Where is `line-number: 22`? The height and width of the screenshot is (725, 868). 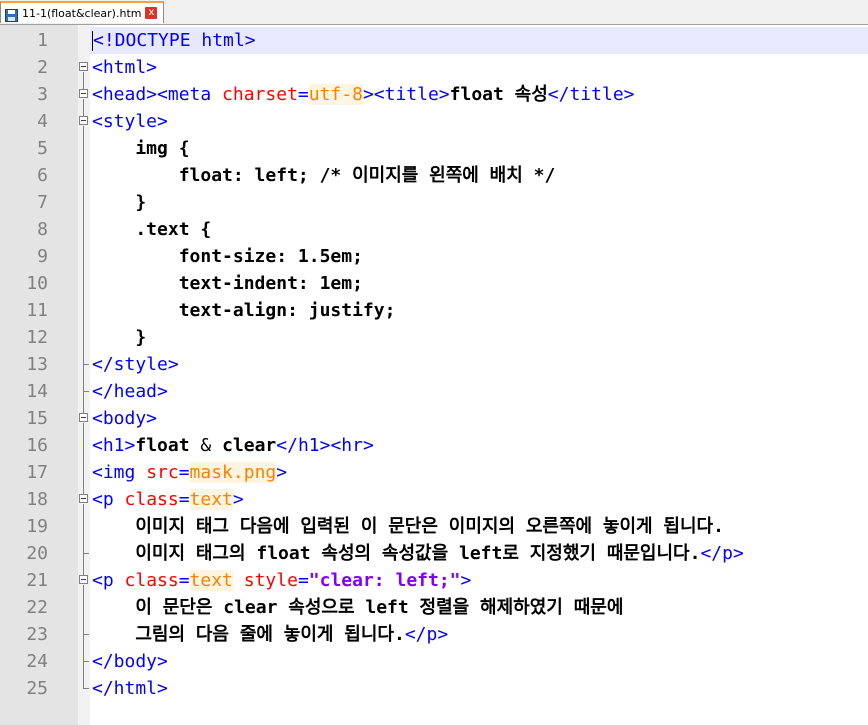
line-number: 22 is located at coordinates (37, 607).